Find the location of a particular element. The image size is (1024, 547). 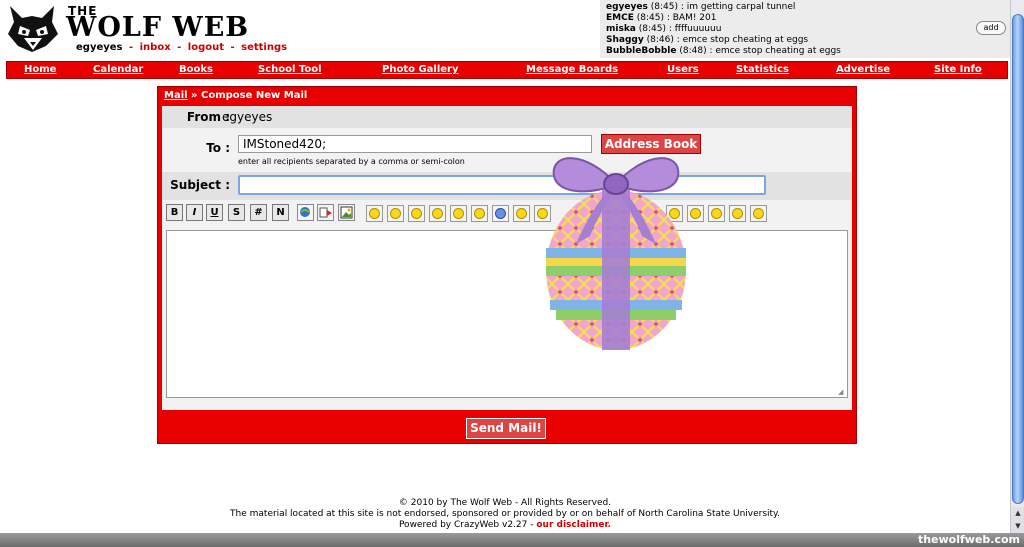

wolf-logo-icon is located at coordinates (33, 29).